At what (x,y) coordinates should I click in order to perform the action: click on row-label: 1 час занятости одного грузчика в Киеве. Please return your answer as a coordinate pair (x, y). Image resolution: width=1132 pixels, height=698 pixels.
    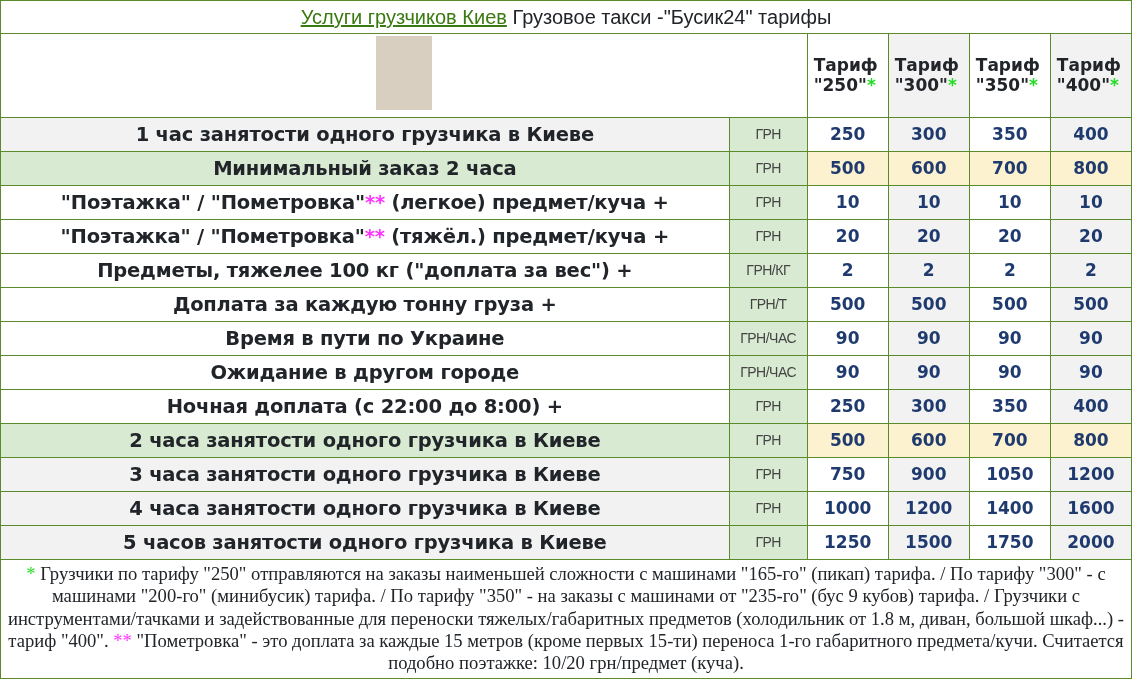
    Looking at the image, I should click on (365, 134).